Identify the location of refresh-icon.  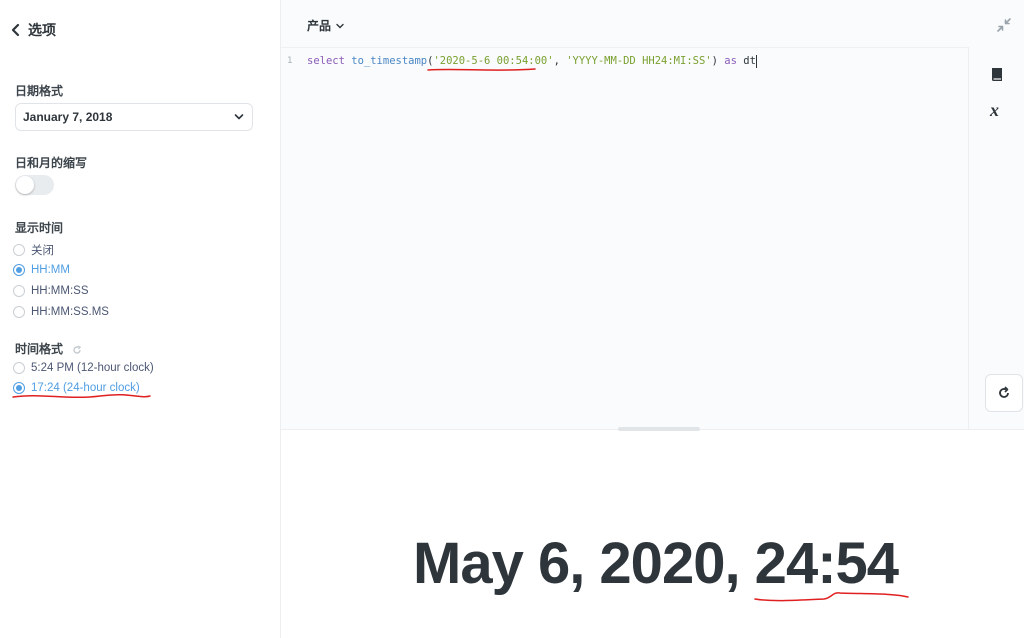
(1004, 392).